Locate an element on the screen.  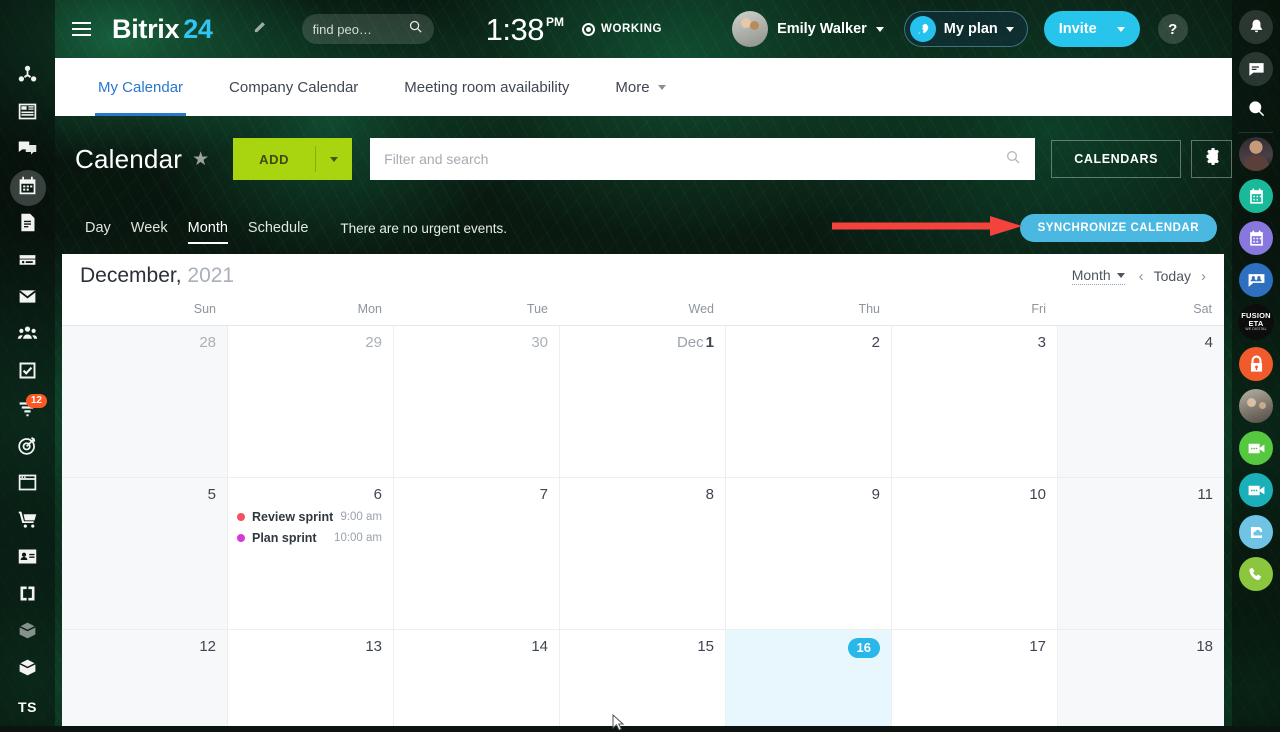
calendar-event: Plan sprint10:00 am is located at coordinates (309, 538).